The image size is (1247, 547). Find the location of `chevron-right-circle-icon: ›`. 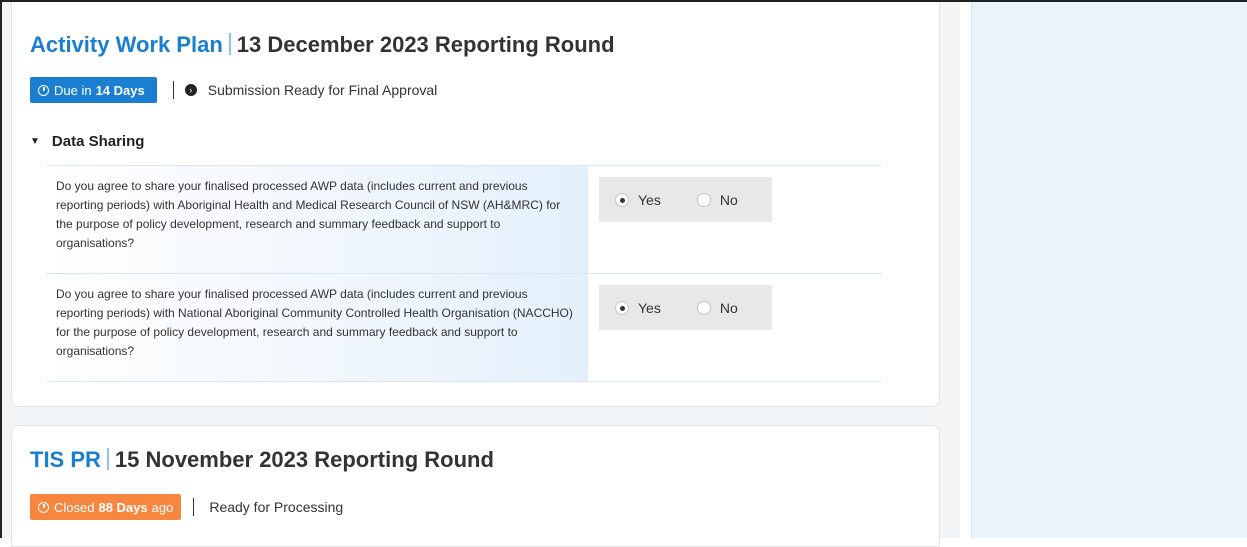

chevron-right-circle-icon: › is located at coordinates (190, 90).